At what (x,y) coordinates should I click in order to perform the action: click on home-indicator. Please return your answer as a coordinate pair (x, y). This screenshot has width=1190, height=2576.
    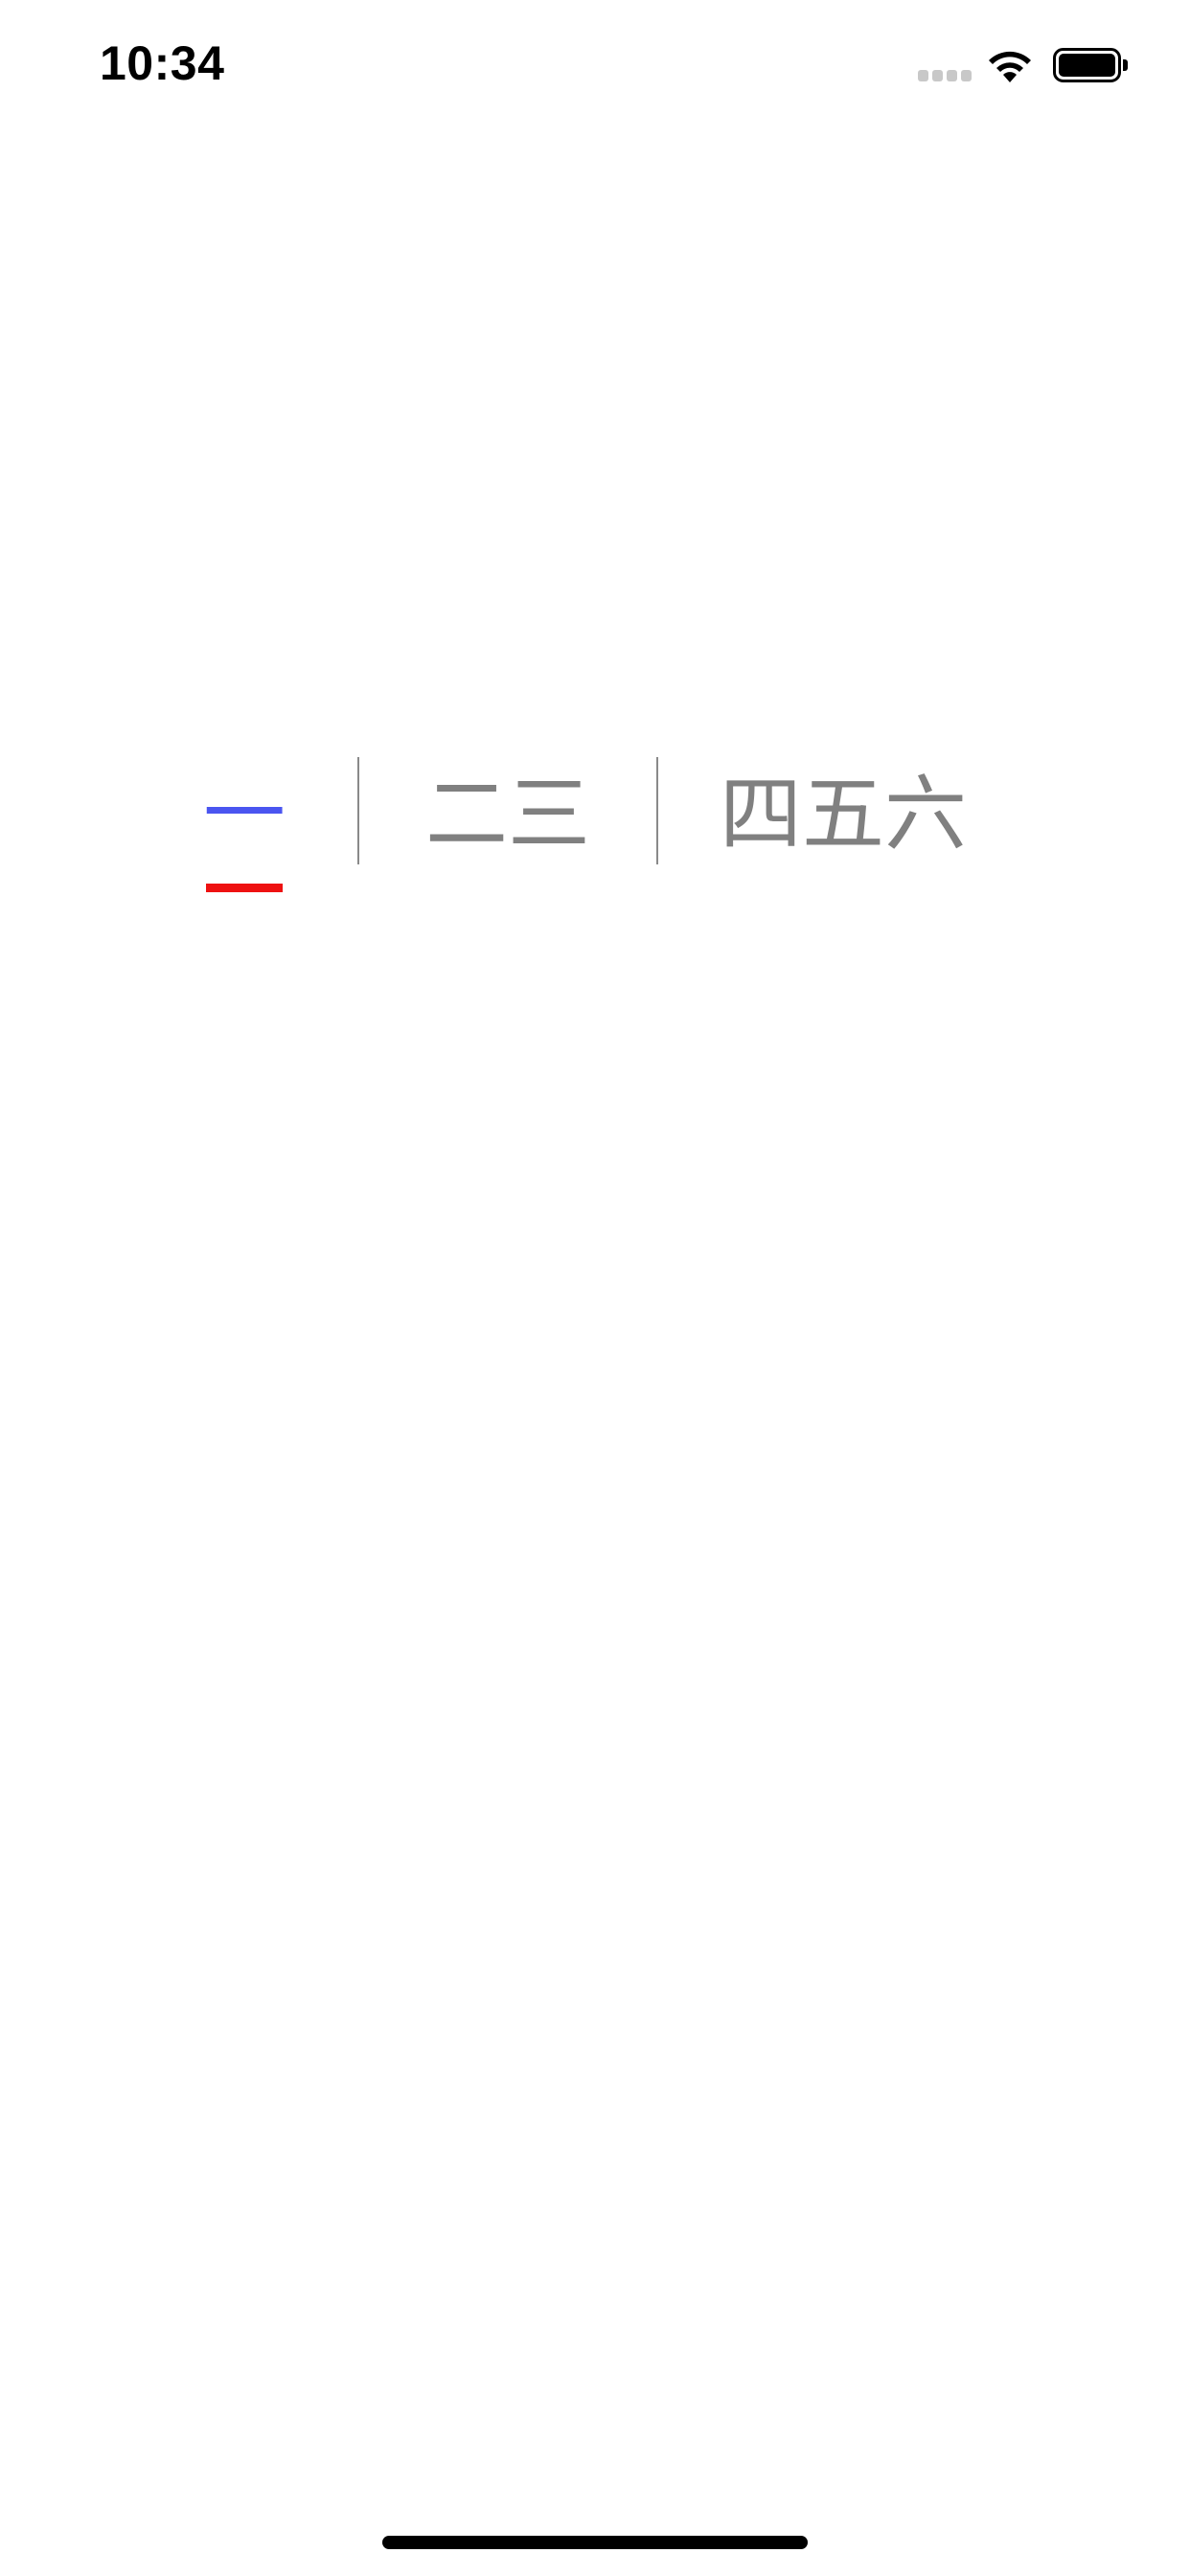
    Looking at the image, I should click on (595, 2542).